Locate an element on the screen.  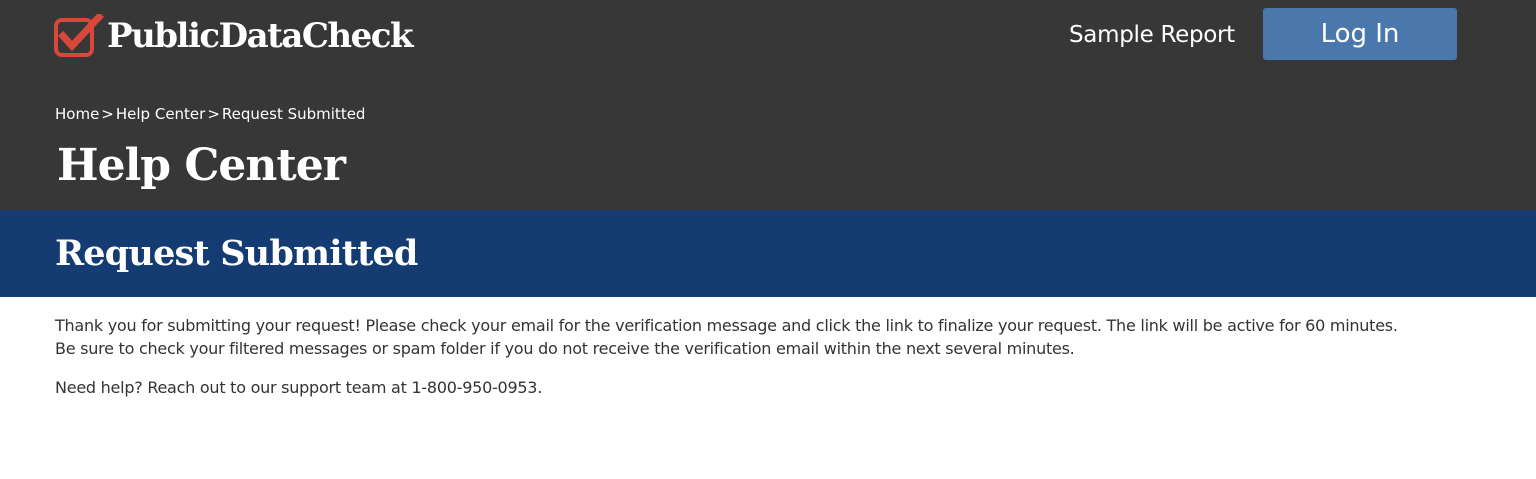
breadcrumb-home: Home is located at coordinates (77, 114).